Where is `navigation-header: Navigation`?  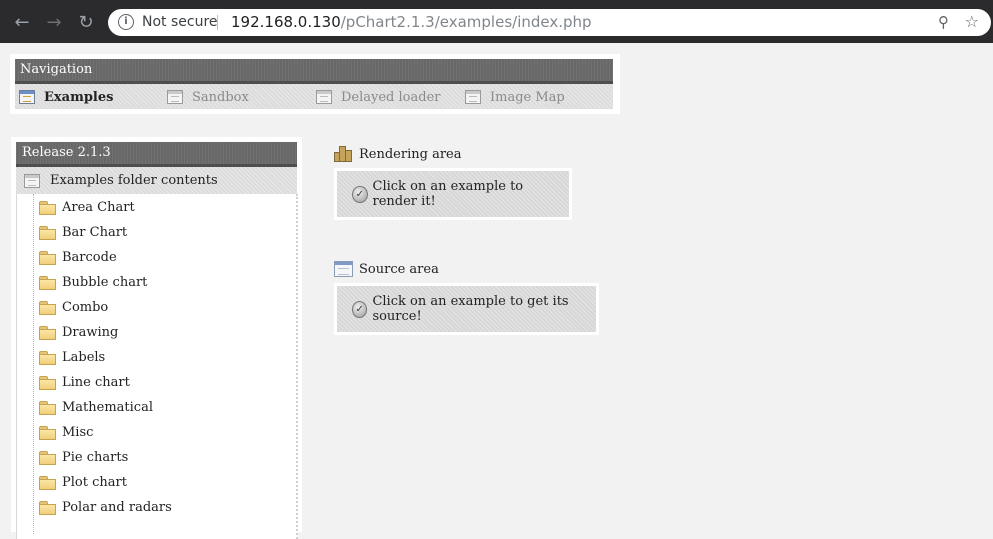 navigation-header: Navigation is located at coordinates (314, 71).